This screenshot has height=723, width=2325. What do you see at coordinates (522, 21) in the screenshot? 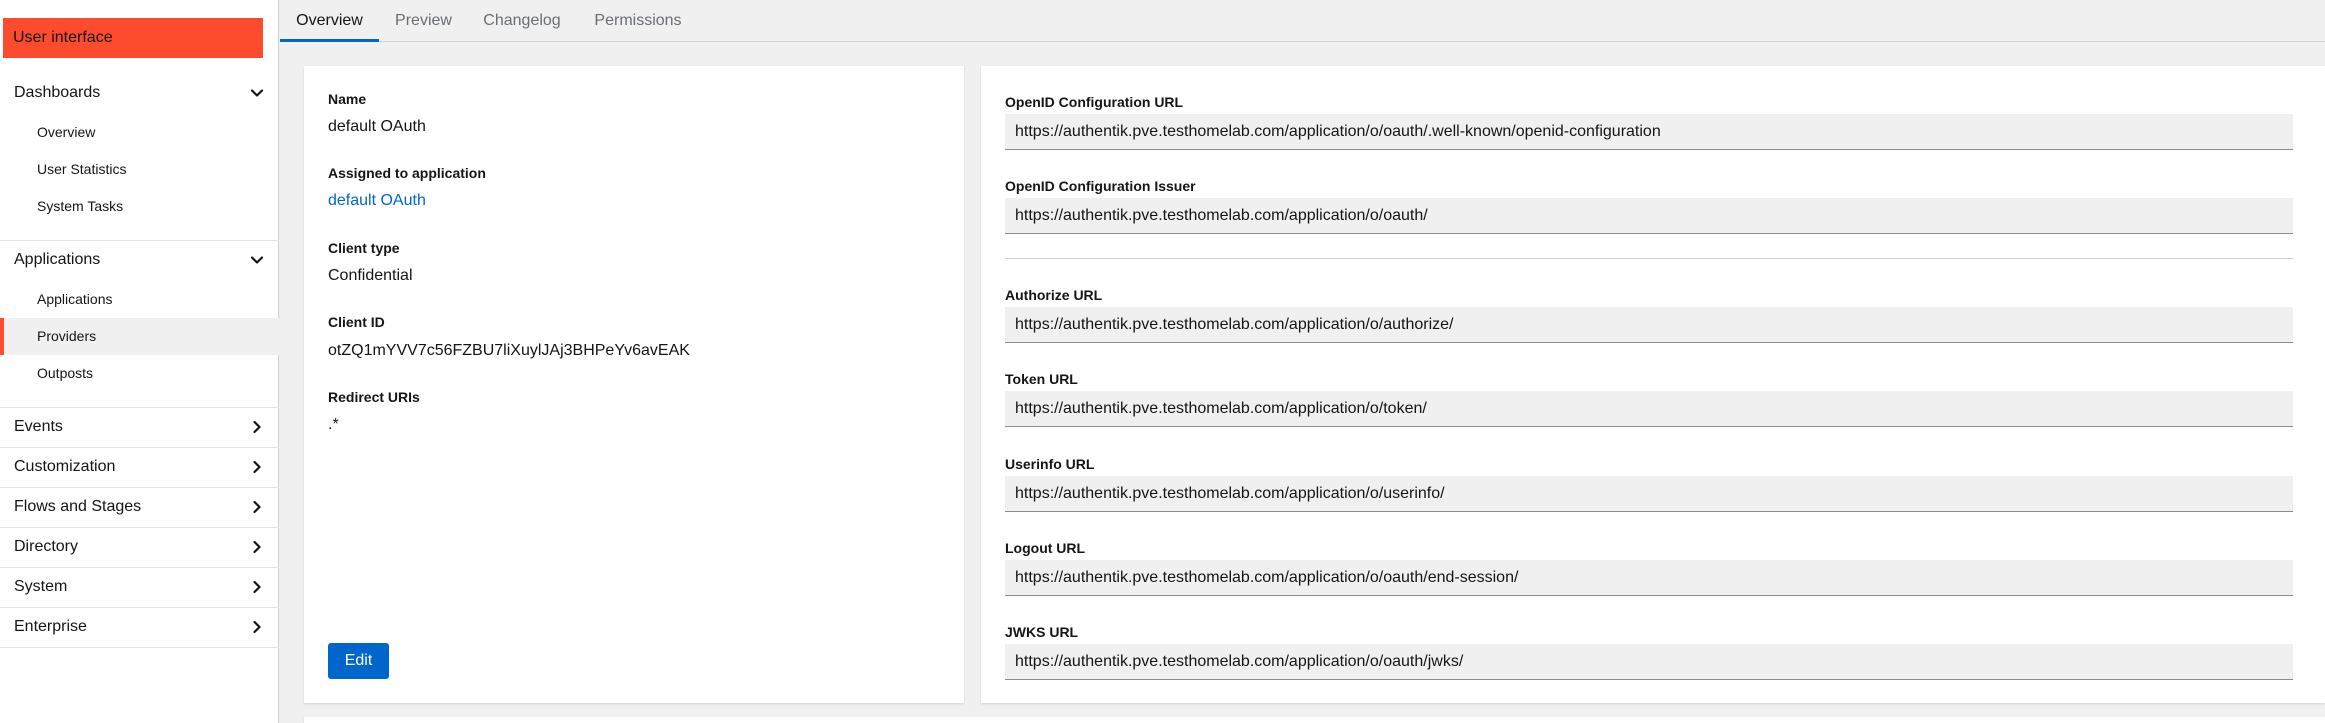
I see `tab-changelog: Changelog` at bounding box center [522, 21].